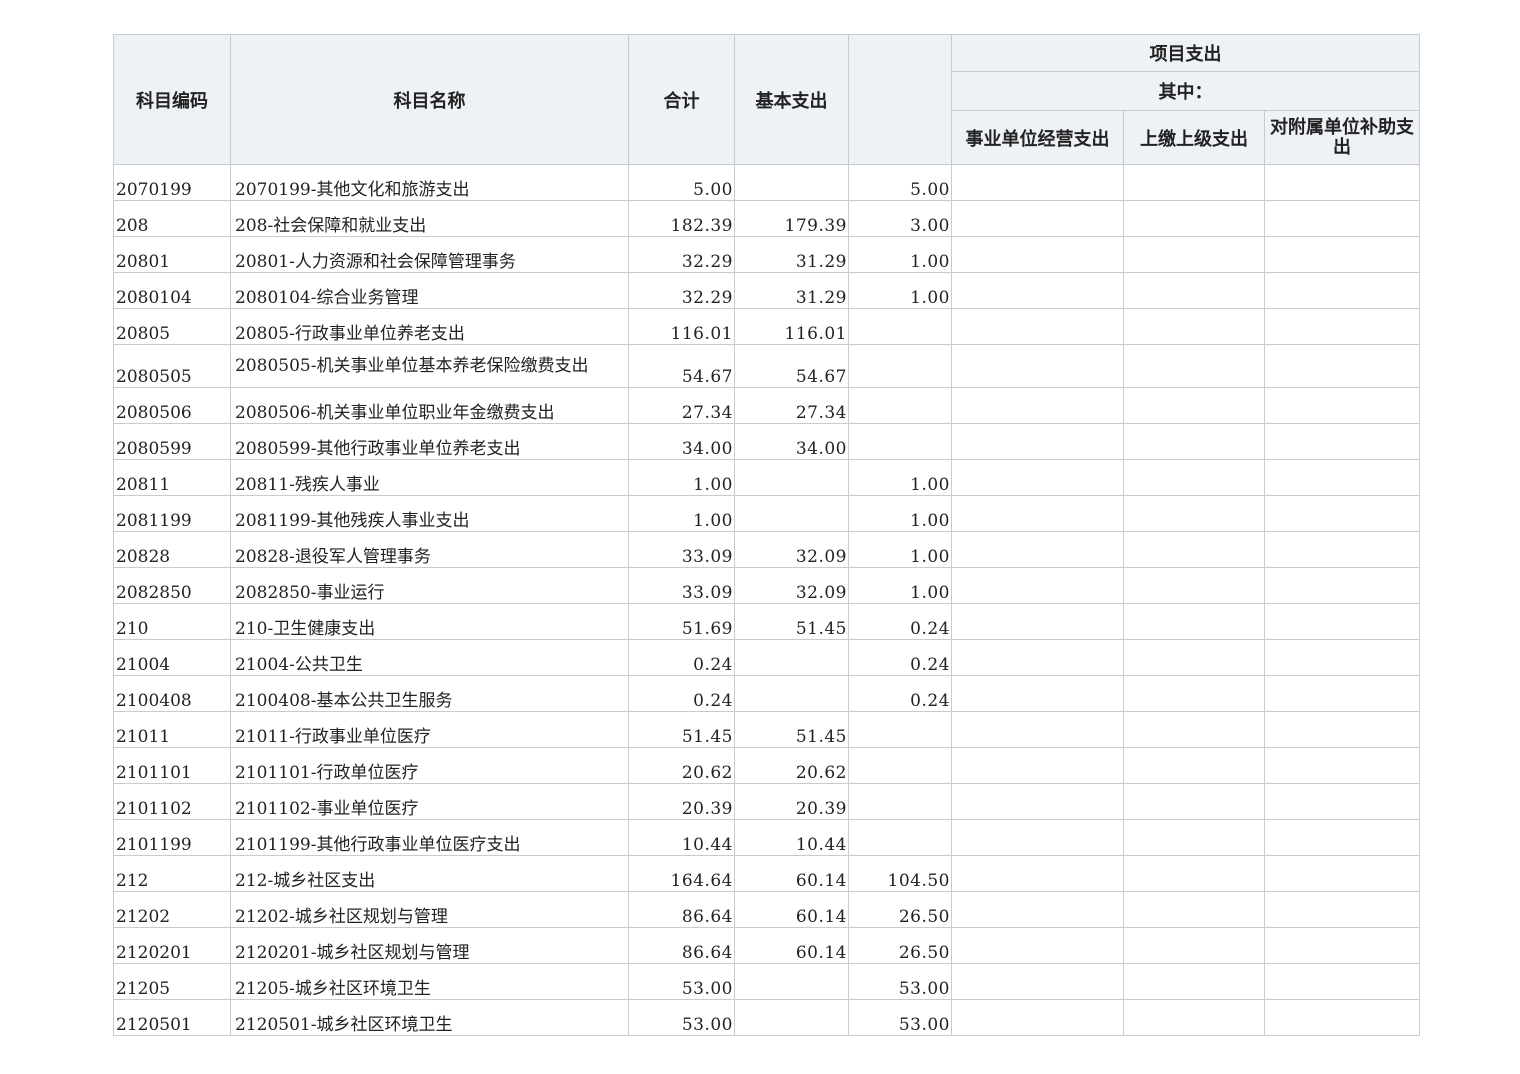  What do you see at coordinates (172, 765) in the screenshot?
I see `cell-code: 2101101` at bounding box center [172, 765].